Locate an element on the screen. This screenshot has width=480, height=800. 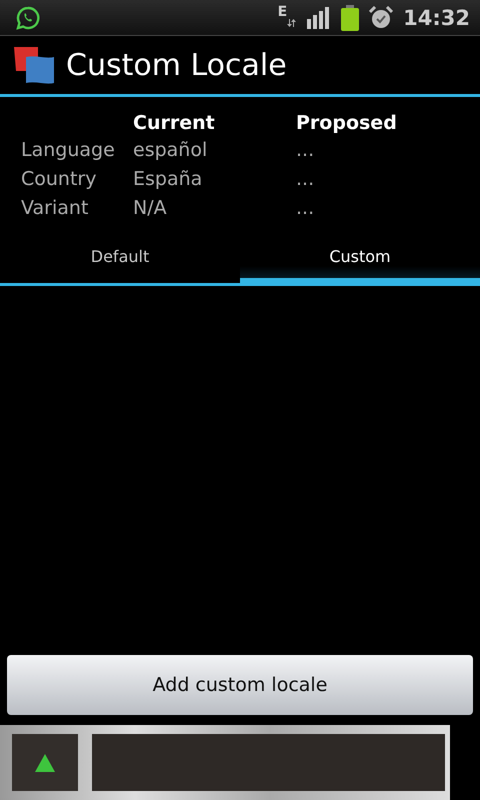
flag-icon is located at coordinates (34, 65).